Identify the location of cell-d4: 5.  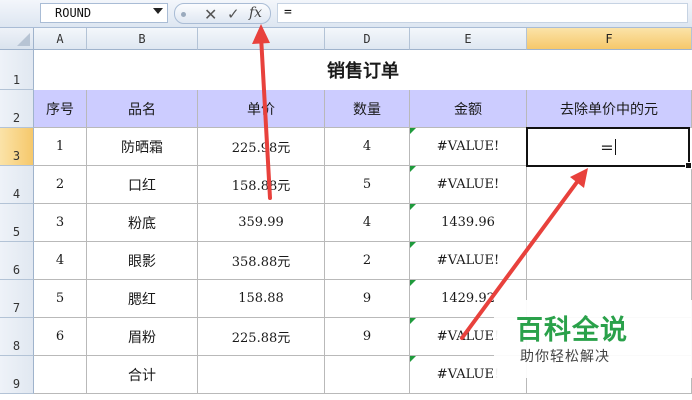
(367, 185).